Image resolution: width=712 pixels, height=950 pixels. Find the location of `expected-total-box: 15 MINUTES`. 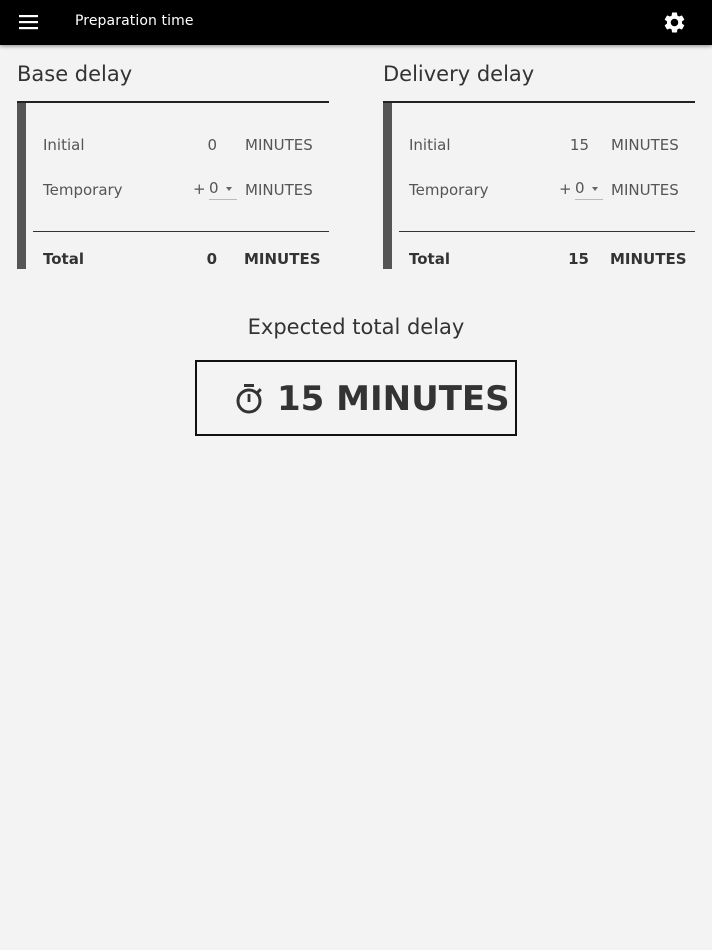

expected-total-box: 15 MINUTES is located at coordinates (356, 398).